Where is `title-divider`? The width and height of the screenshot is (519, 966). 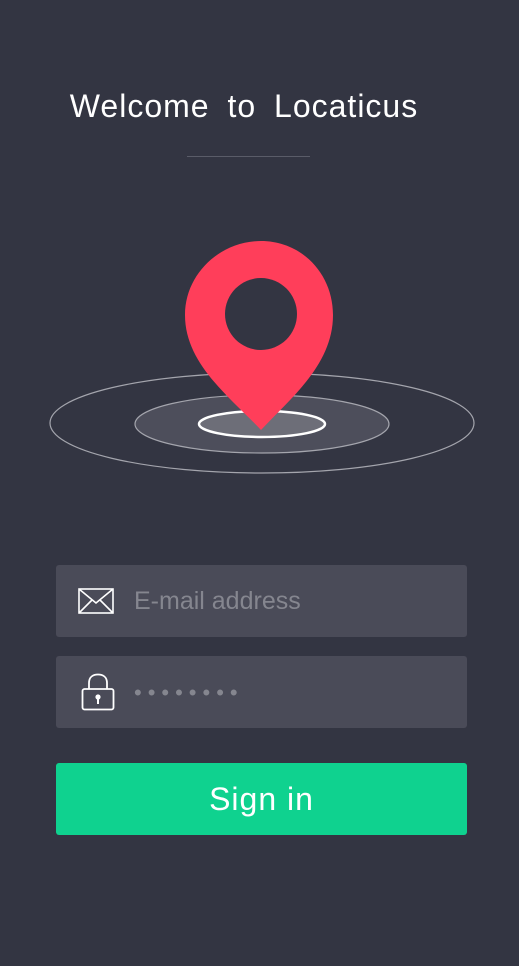 title-divider is located at coordinates (248, 156).